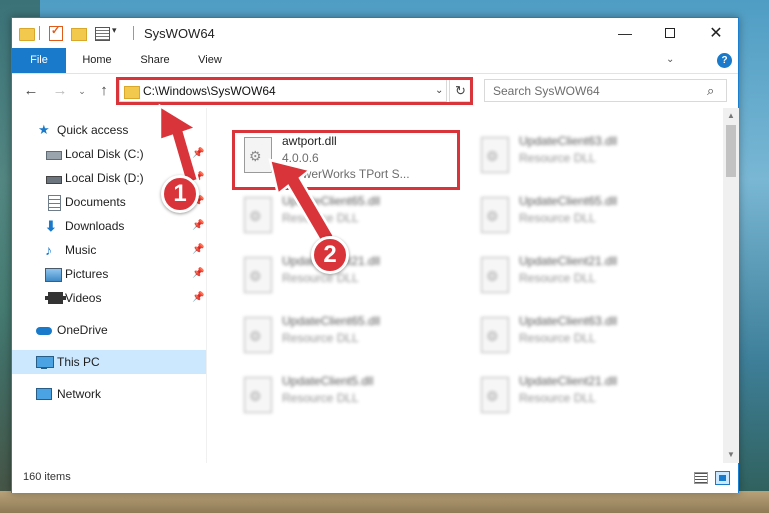 Image resolution: width=769 pixels, height=513 pixels. Describe the element at coordinates (60, 91) in the screenshot. I see `forward-button: →` at that location.